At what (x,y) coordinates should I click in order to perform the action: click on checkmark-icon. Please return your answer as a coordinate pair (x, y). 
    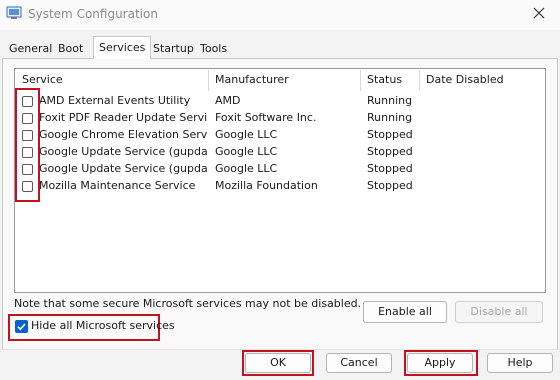
    Looking at the image, I should click on (21, 327).